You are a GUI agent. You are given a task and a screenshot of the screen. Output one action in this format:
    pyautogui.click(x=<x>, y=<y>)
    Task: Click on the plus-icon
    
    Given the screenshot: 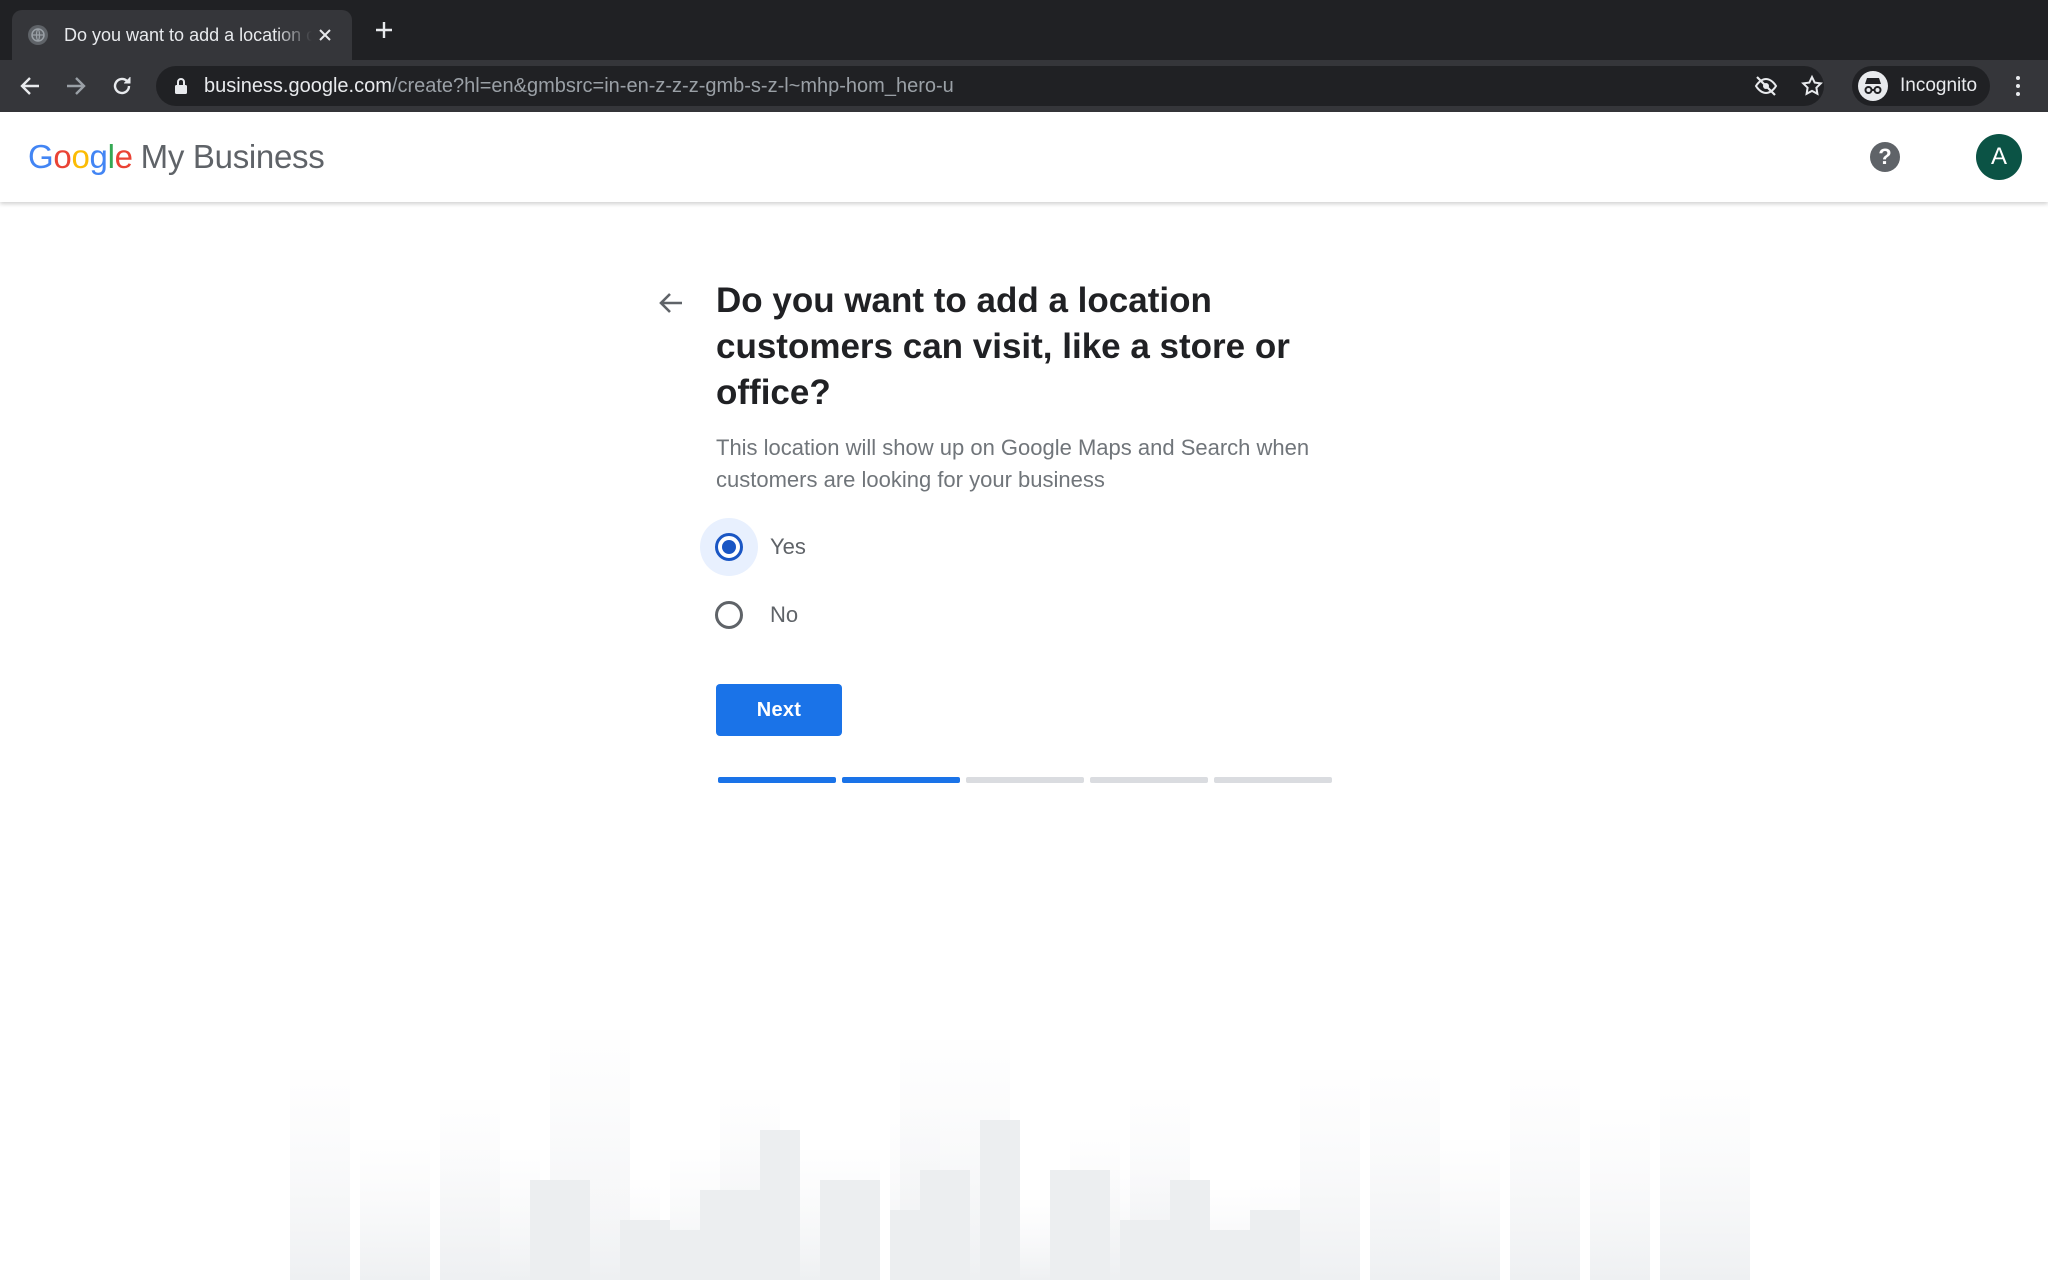 What is the action you would take?
    pyautogui.click(x=384, y=32)
    